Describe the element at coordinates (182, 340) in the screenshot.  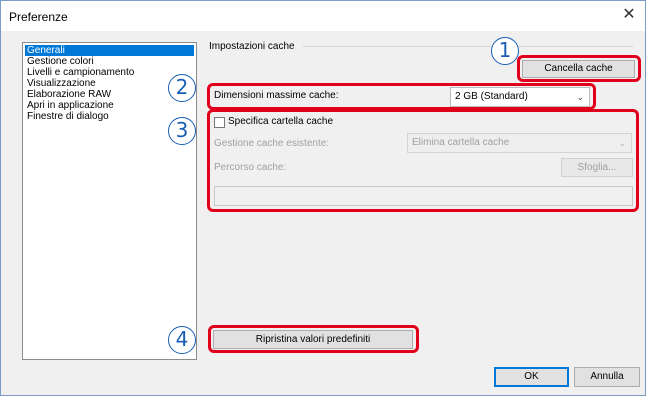
I see `callout-4: 4` at that location.